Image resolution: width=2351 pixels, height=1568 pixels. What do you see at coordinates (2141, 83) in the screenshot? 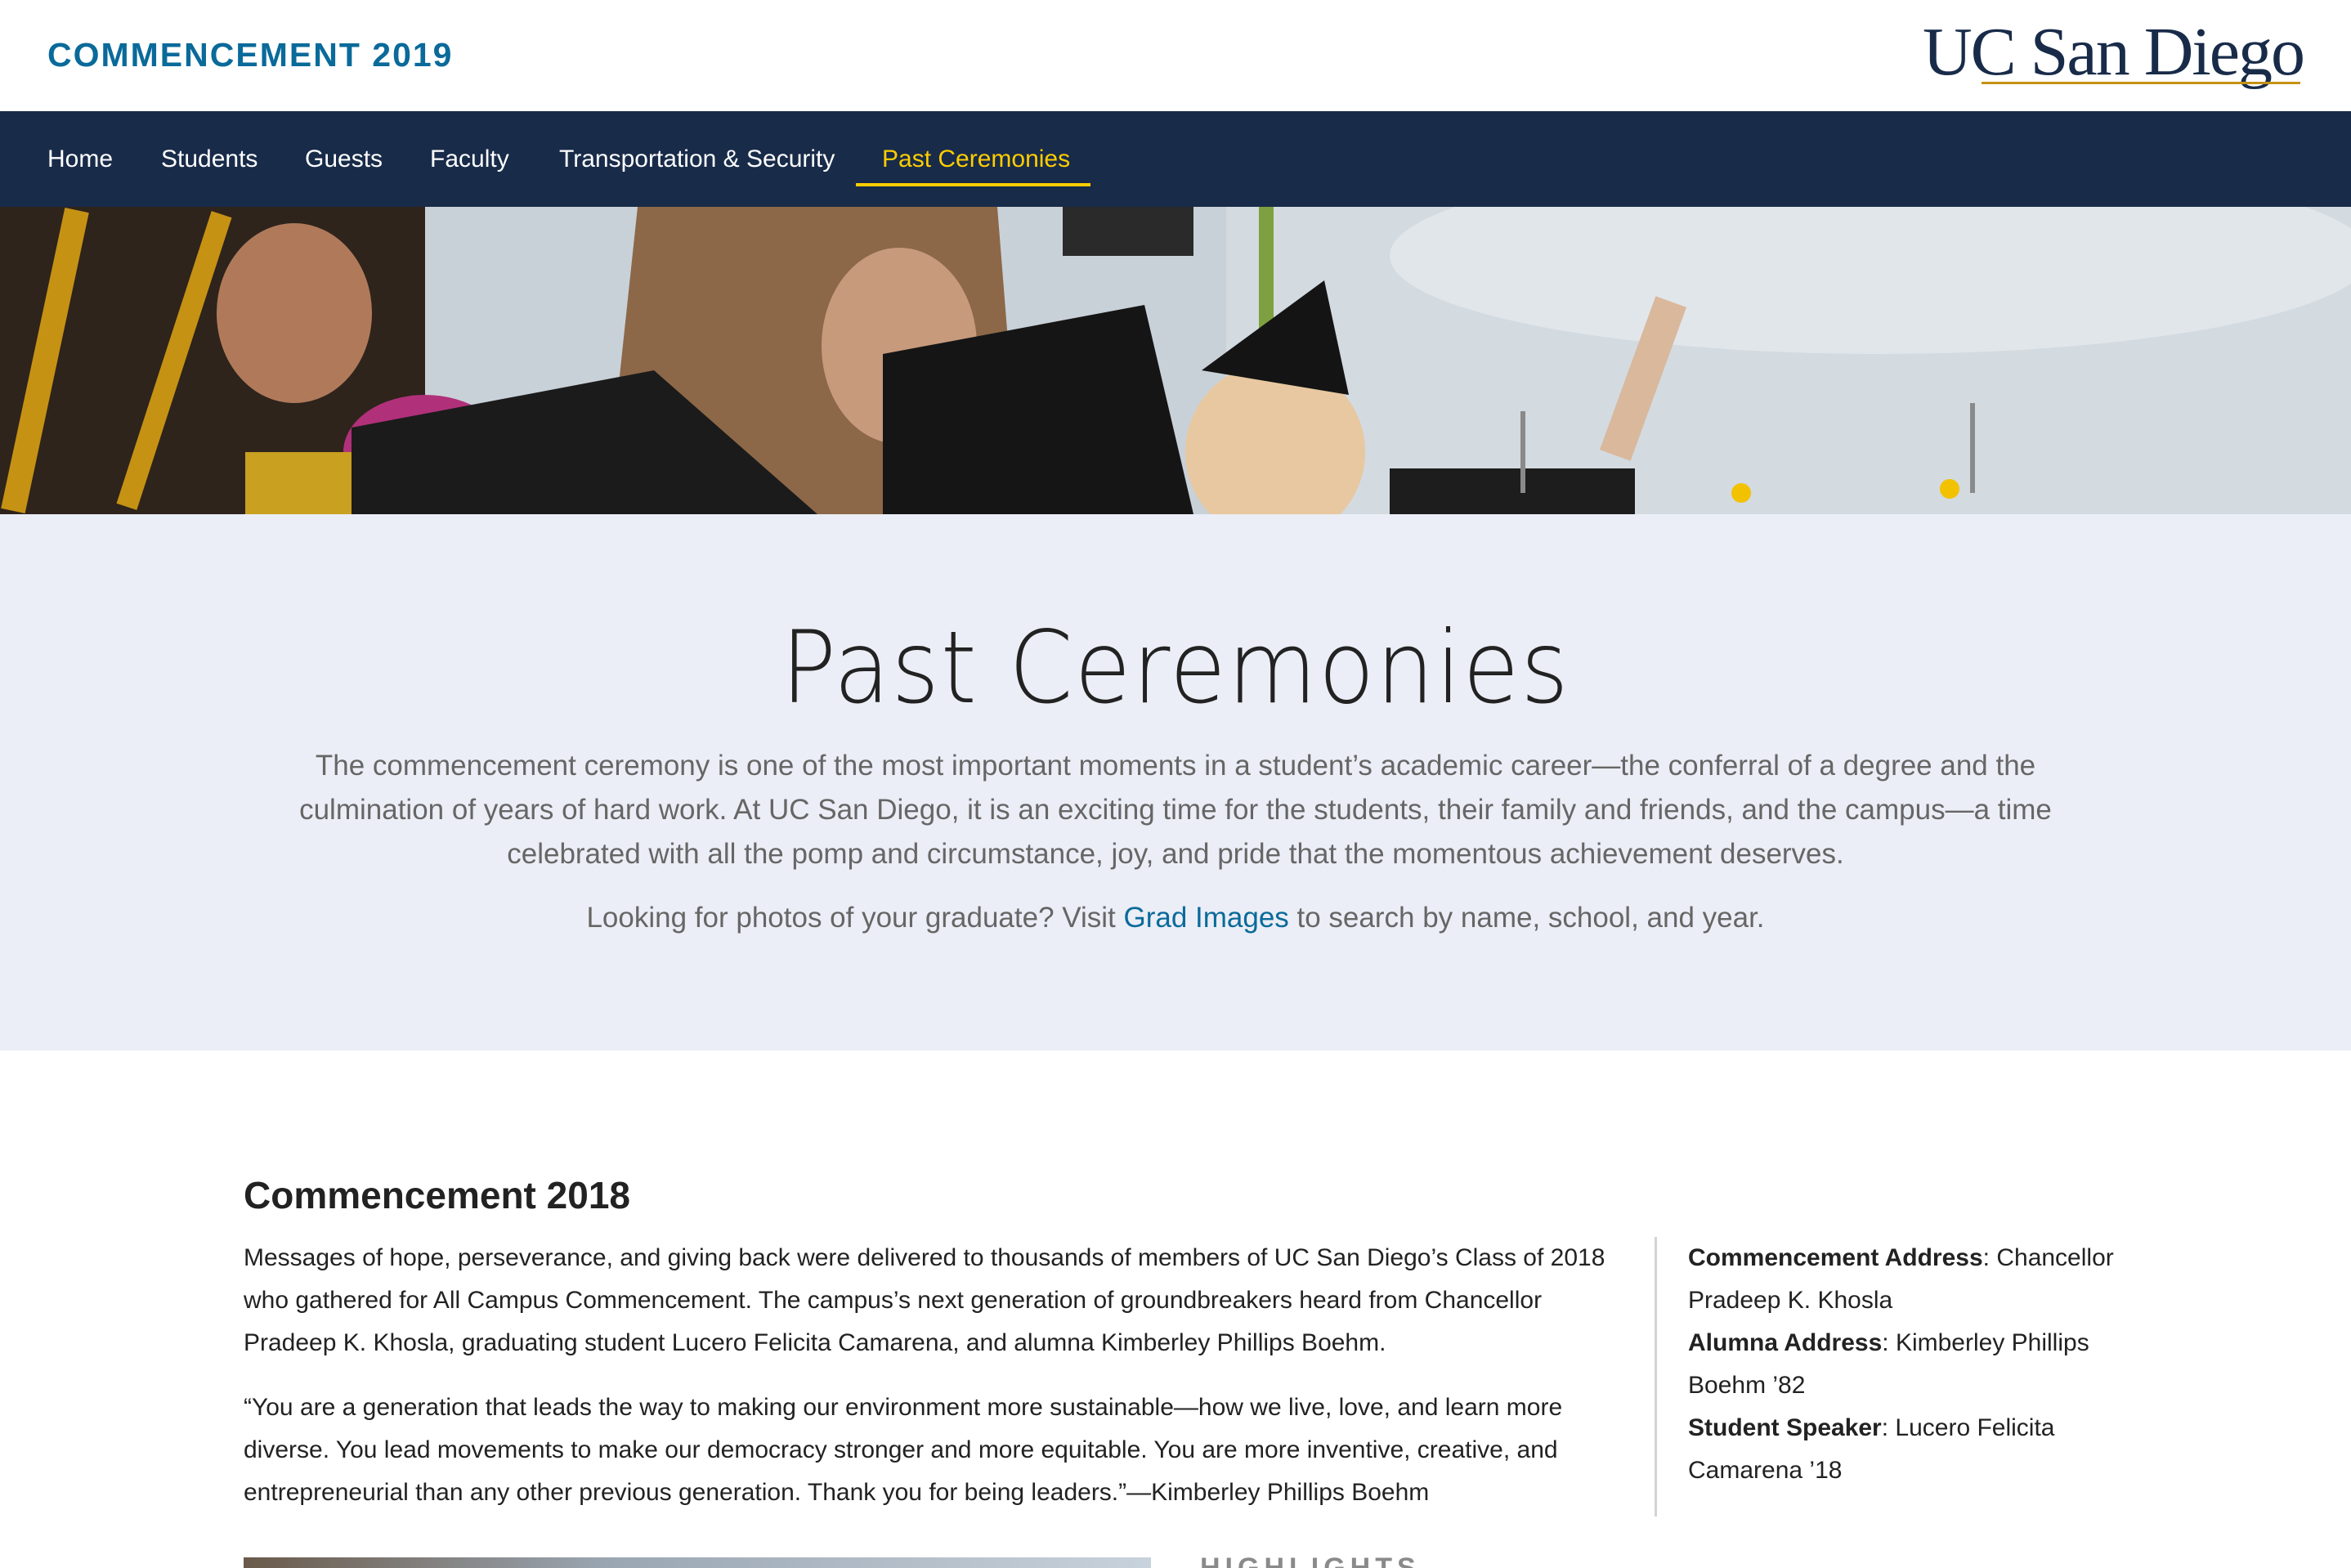
I see `logo-underline` at bounding box center [2141, 83].